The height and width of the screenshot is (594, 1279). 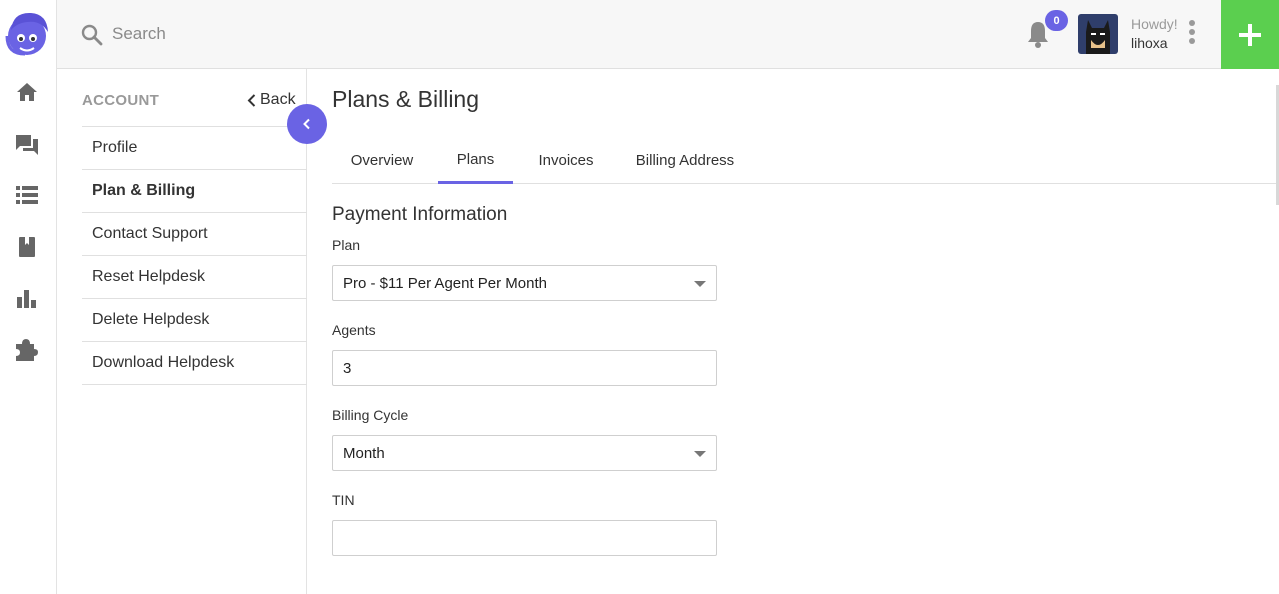 I want to click on agents-label: Agents, so click(x=354, y=330).